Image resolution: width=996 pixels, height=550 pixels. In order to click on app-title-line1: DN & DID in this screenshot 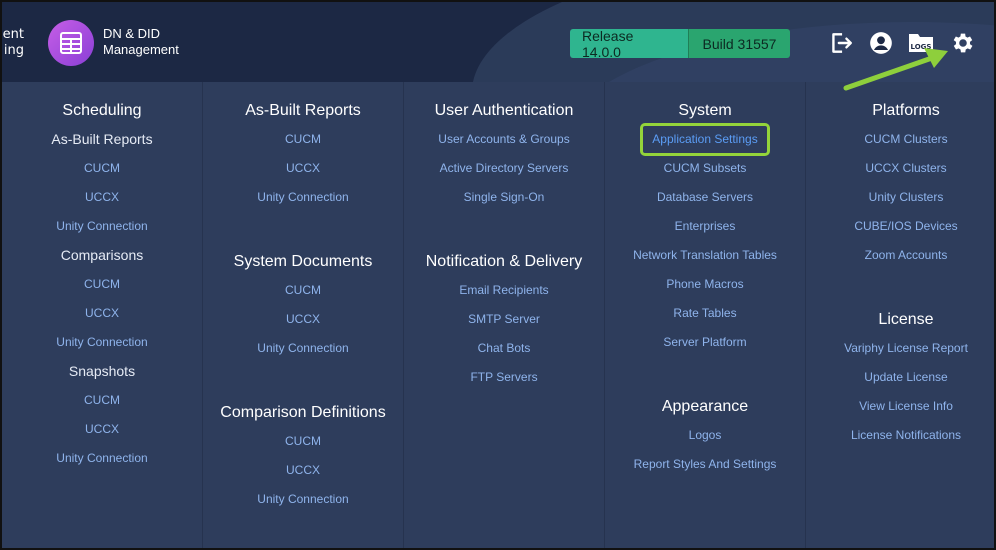, I will do `click(132, 33)`.